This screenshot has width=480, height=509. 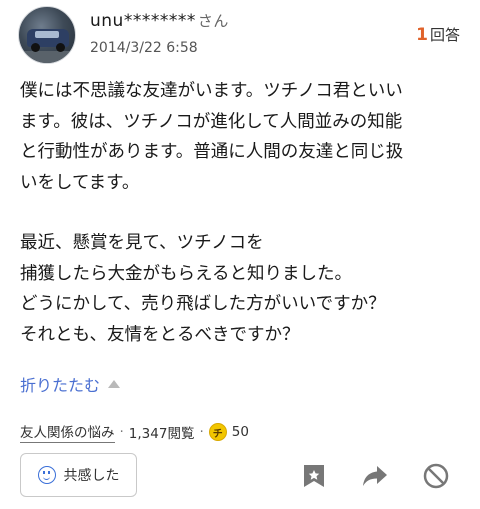 What do you see at coordinates (142, 243) in the screenshot?
I see `body-line: 最近、懸賞を見て、ツチノコを` at bounding box center [142, 243].